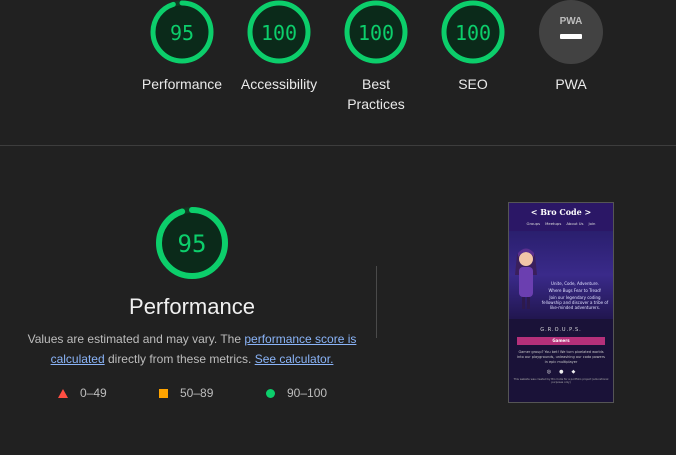 This screenshot has width=676, height=455. What do you see at coordinates (93, 393) in the screenshot?
I see `legend-range: 0–49` at bounding box center [93, 393].